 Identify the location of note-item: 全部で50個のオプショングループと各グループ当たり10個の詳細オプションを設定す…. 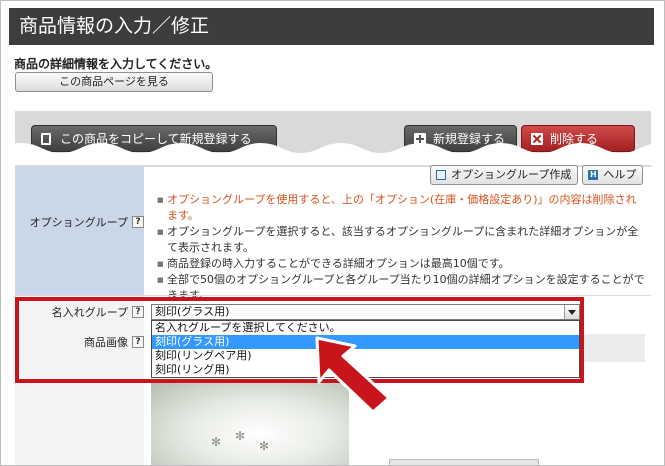
(402, 288).